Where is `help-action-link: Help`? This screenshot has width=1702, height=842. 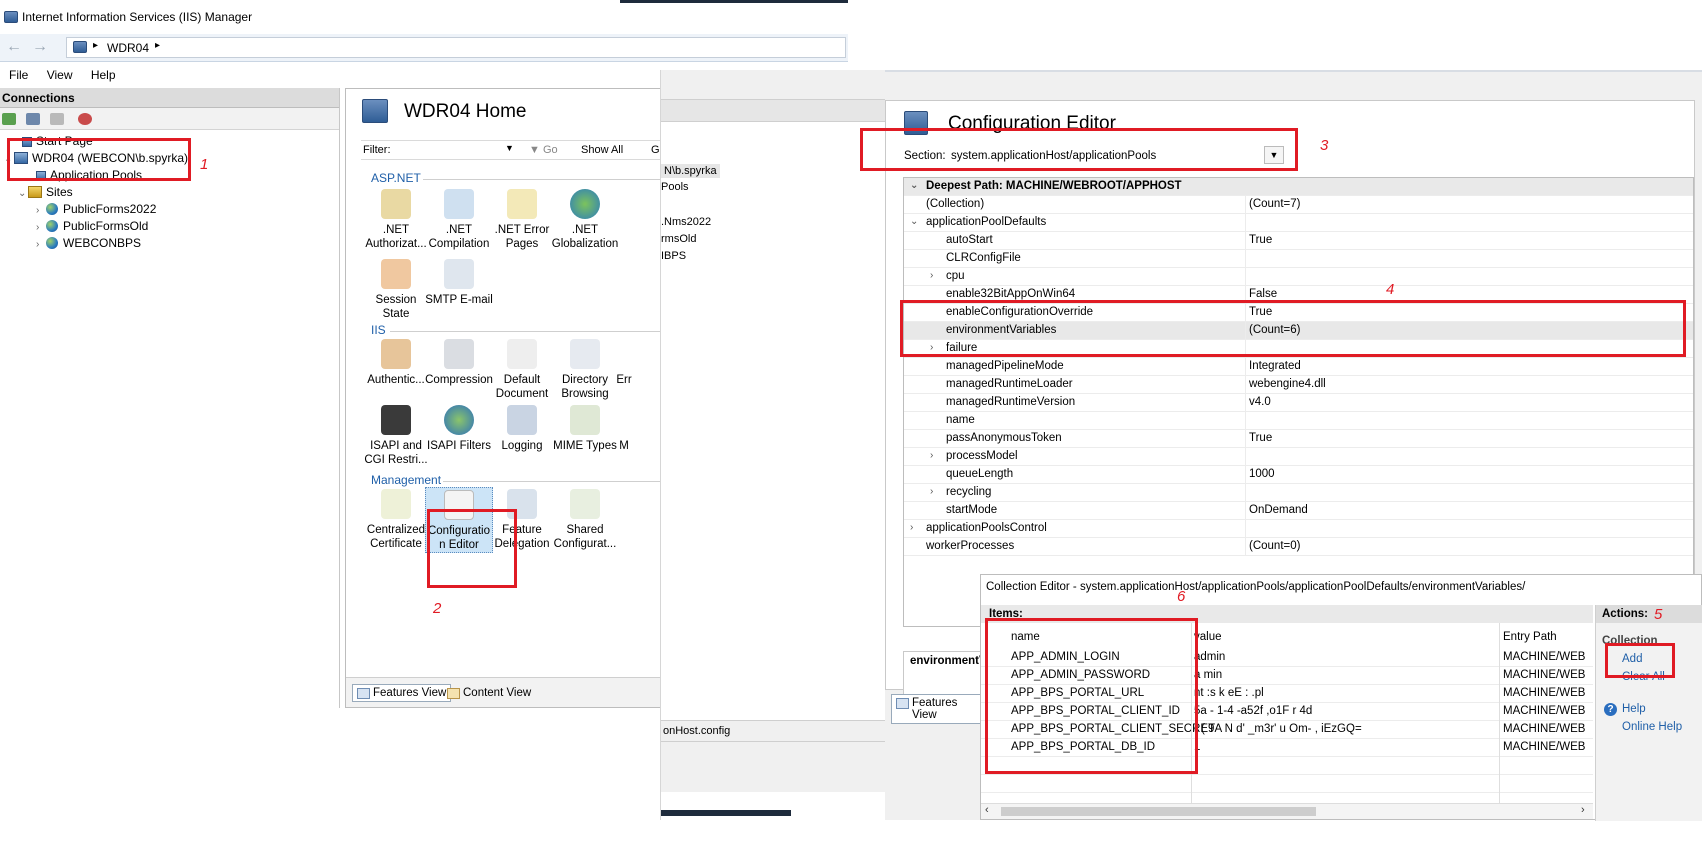
help-action-link: Help is located at coordinates (1634, 709).